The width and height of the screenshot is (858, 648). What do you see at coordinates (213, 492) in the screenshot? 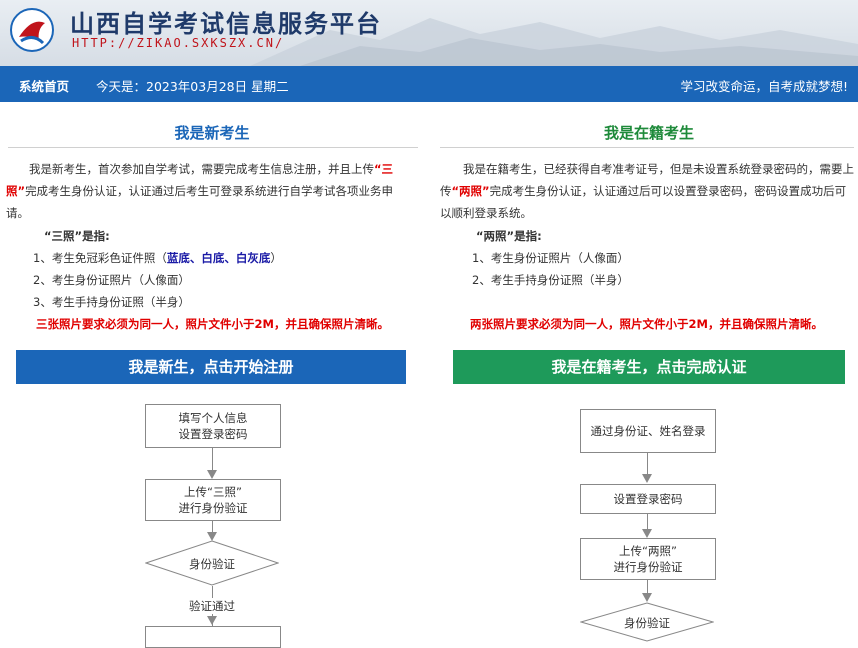
I see `flow-text: 上传“三照”` at bounding box center [213, 492].